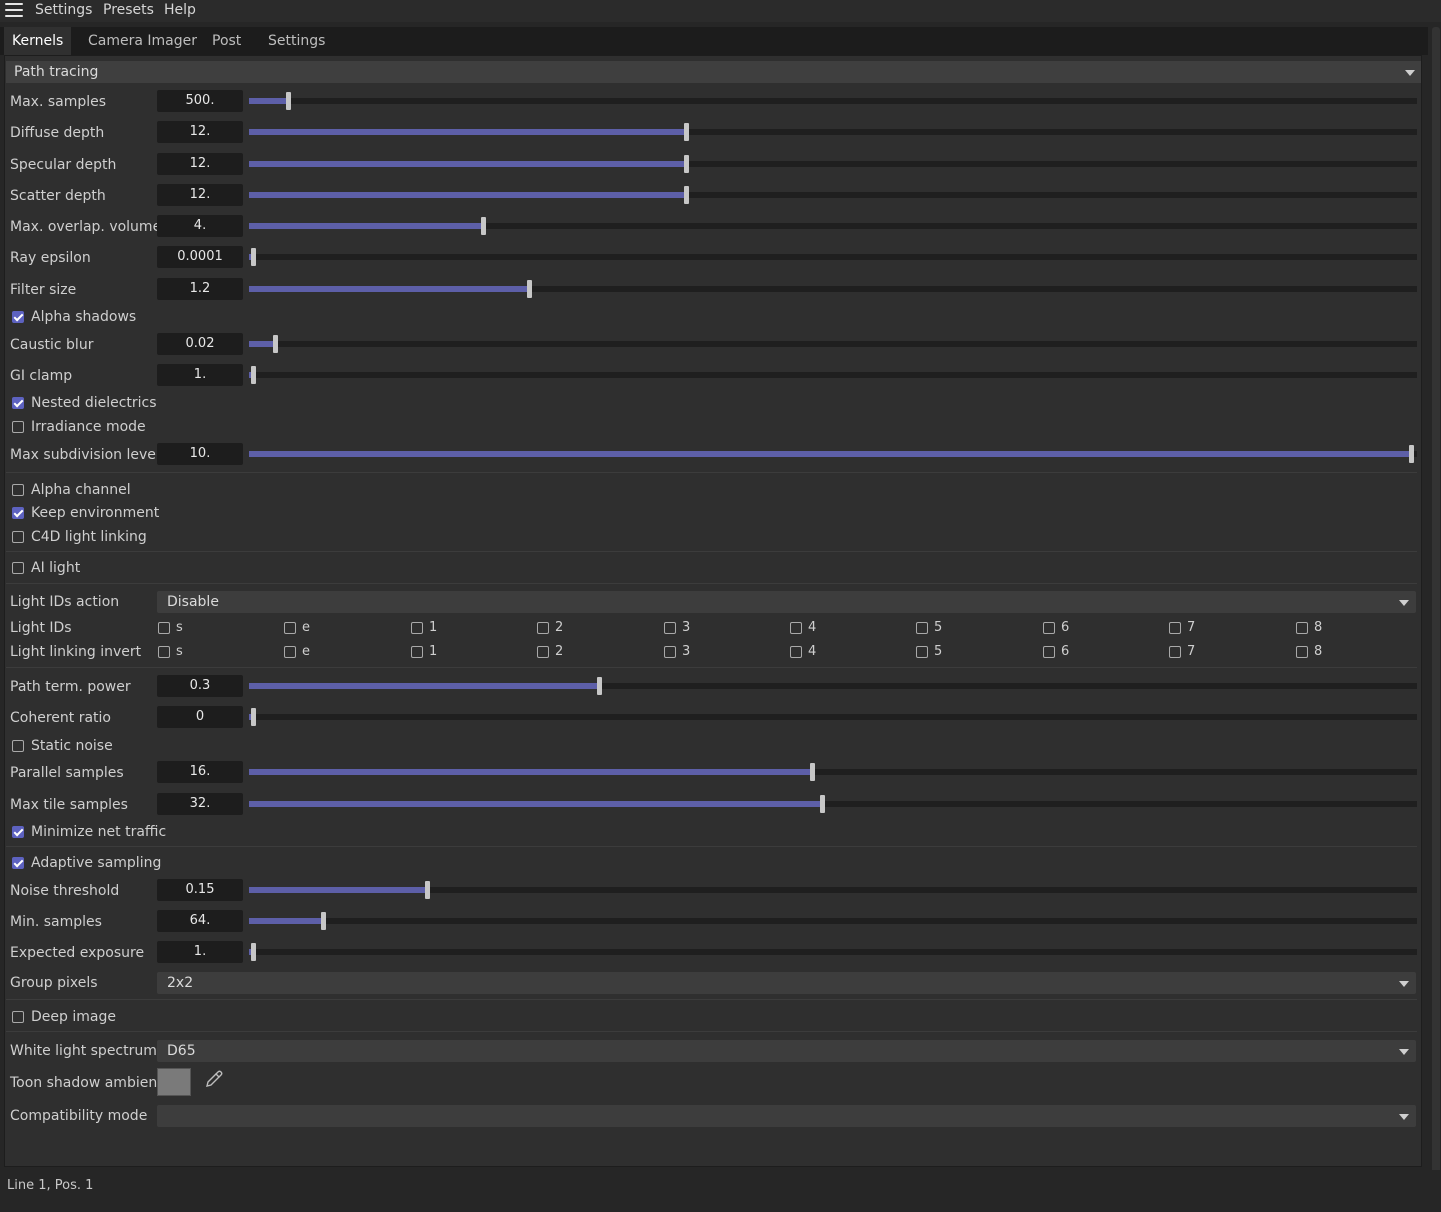 The image size is (1441, 1212). I want to click on alpha-channel-checkbox, so click(18, 490).